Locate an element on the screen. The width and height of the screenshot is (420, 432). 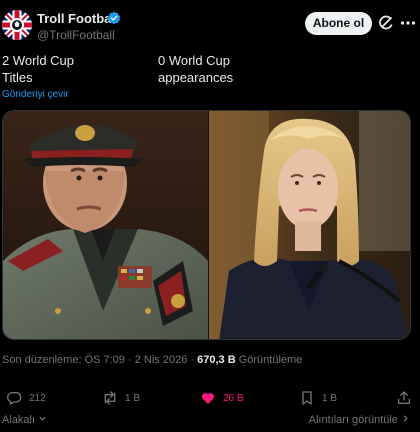
reply-button: 212 is located at coordinates (26, 398).